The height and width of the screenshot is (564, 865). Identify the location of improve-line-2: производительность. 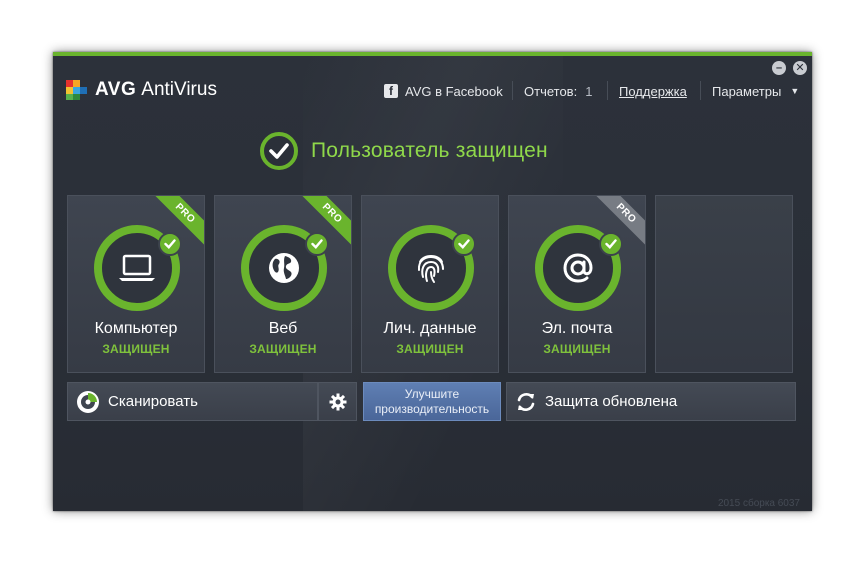
(432, 409).